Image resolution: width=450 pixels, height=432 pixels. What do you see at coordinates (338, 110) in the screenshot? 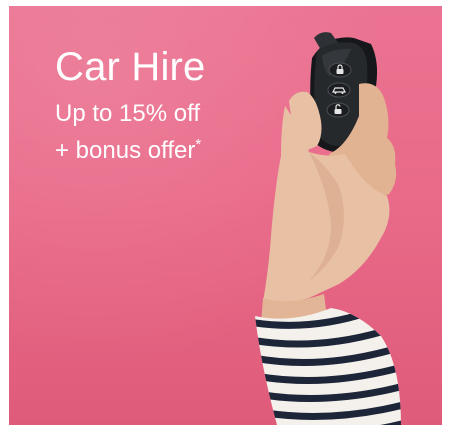
I see `unlock-icon` at bounding box center [338, 110].